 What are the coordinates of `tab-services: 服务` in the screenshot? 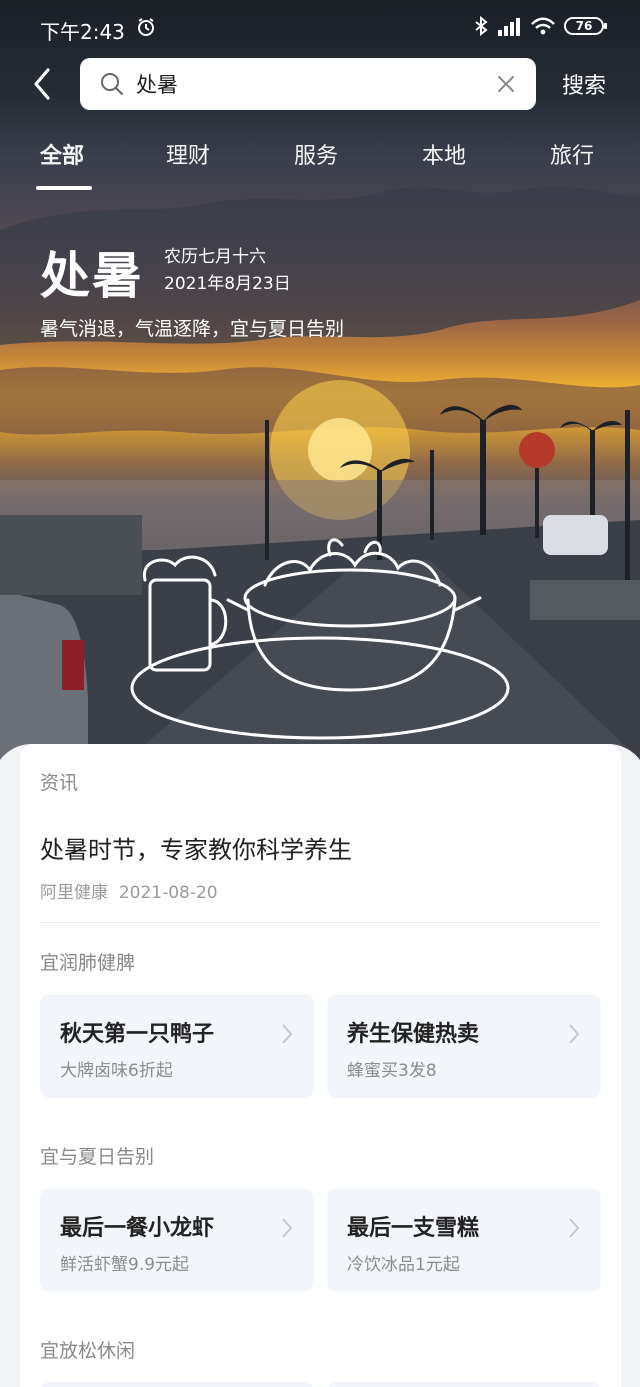 It's located at (316, 154).